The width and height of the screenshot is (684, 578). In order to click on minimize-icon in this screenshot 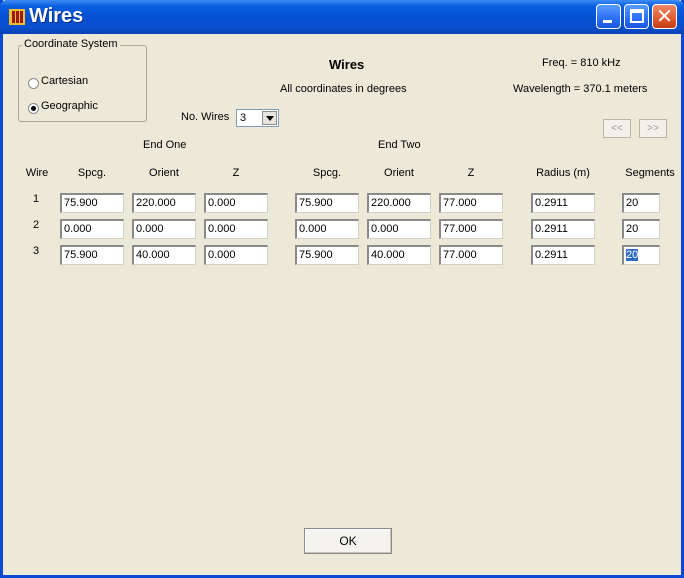, I will do `click(607, 21)`.